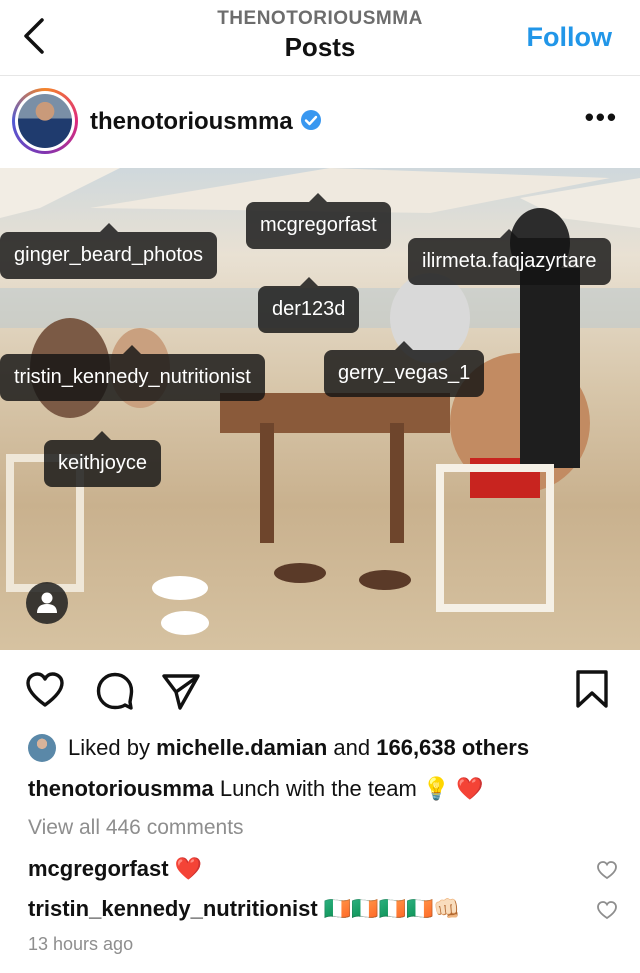 This screenshot has width=640, height=973. I want to click on photo-tag: tristin_kennedy_nutritionist, so click(132, 373).